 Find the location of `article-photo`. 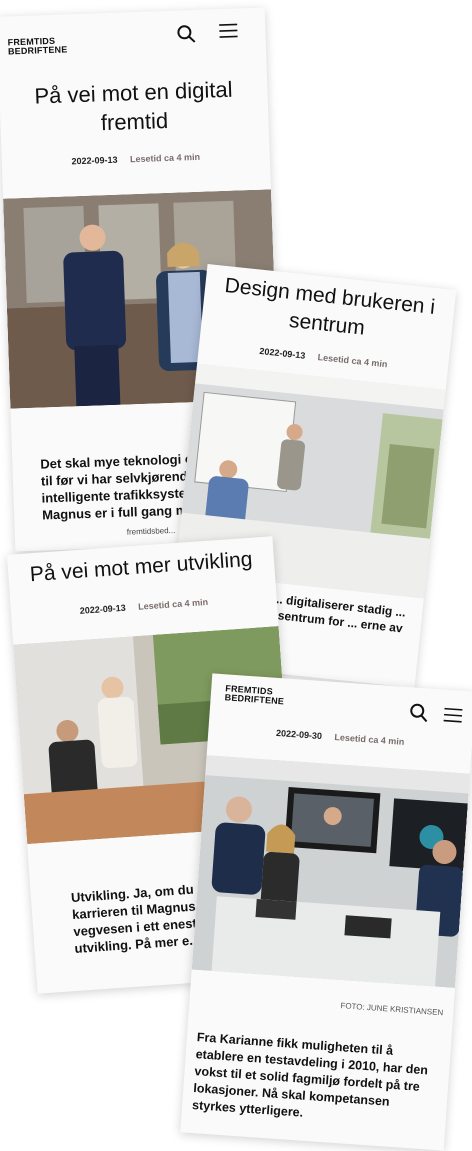

article-photo is located at coordinates (331, 872).